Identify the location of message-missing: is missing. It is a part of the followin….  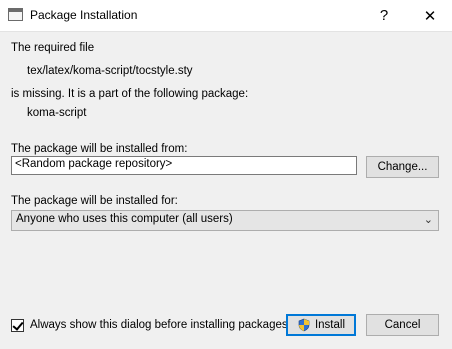
(130, 94).